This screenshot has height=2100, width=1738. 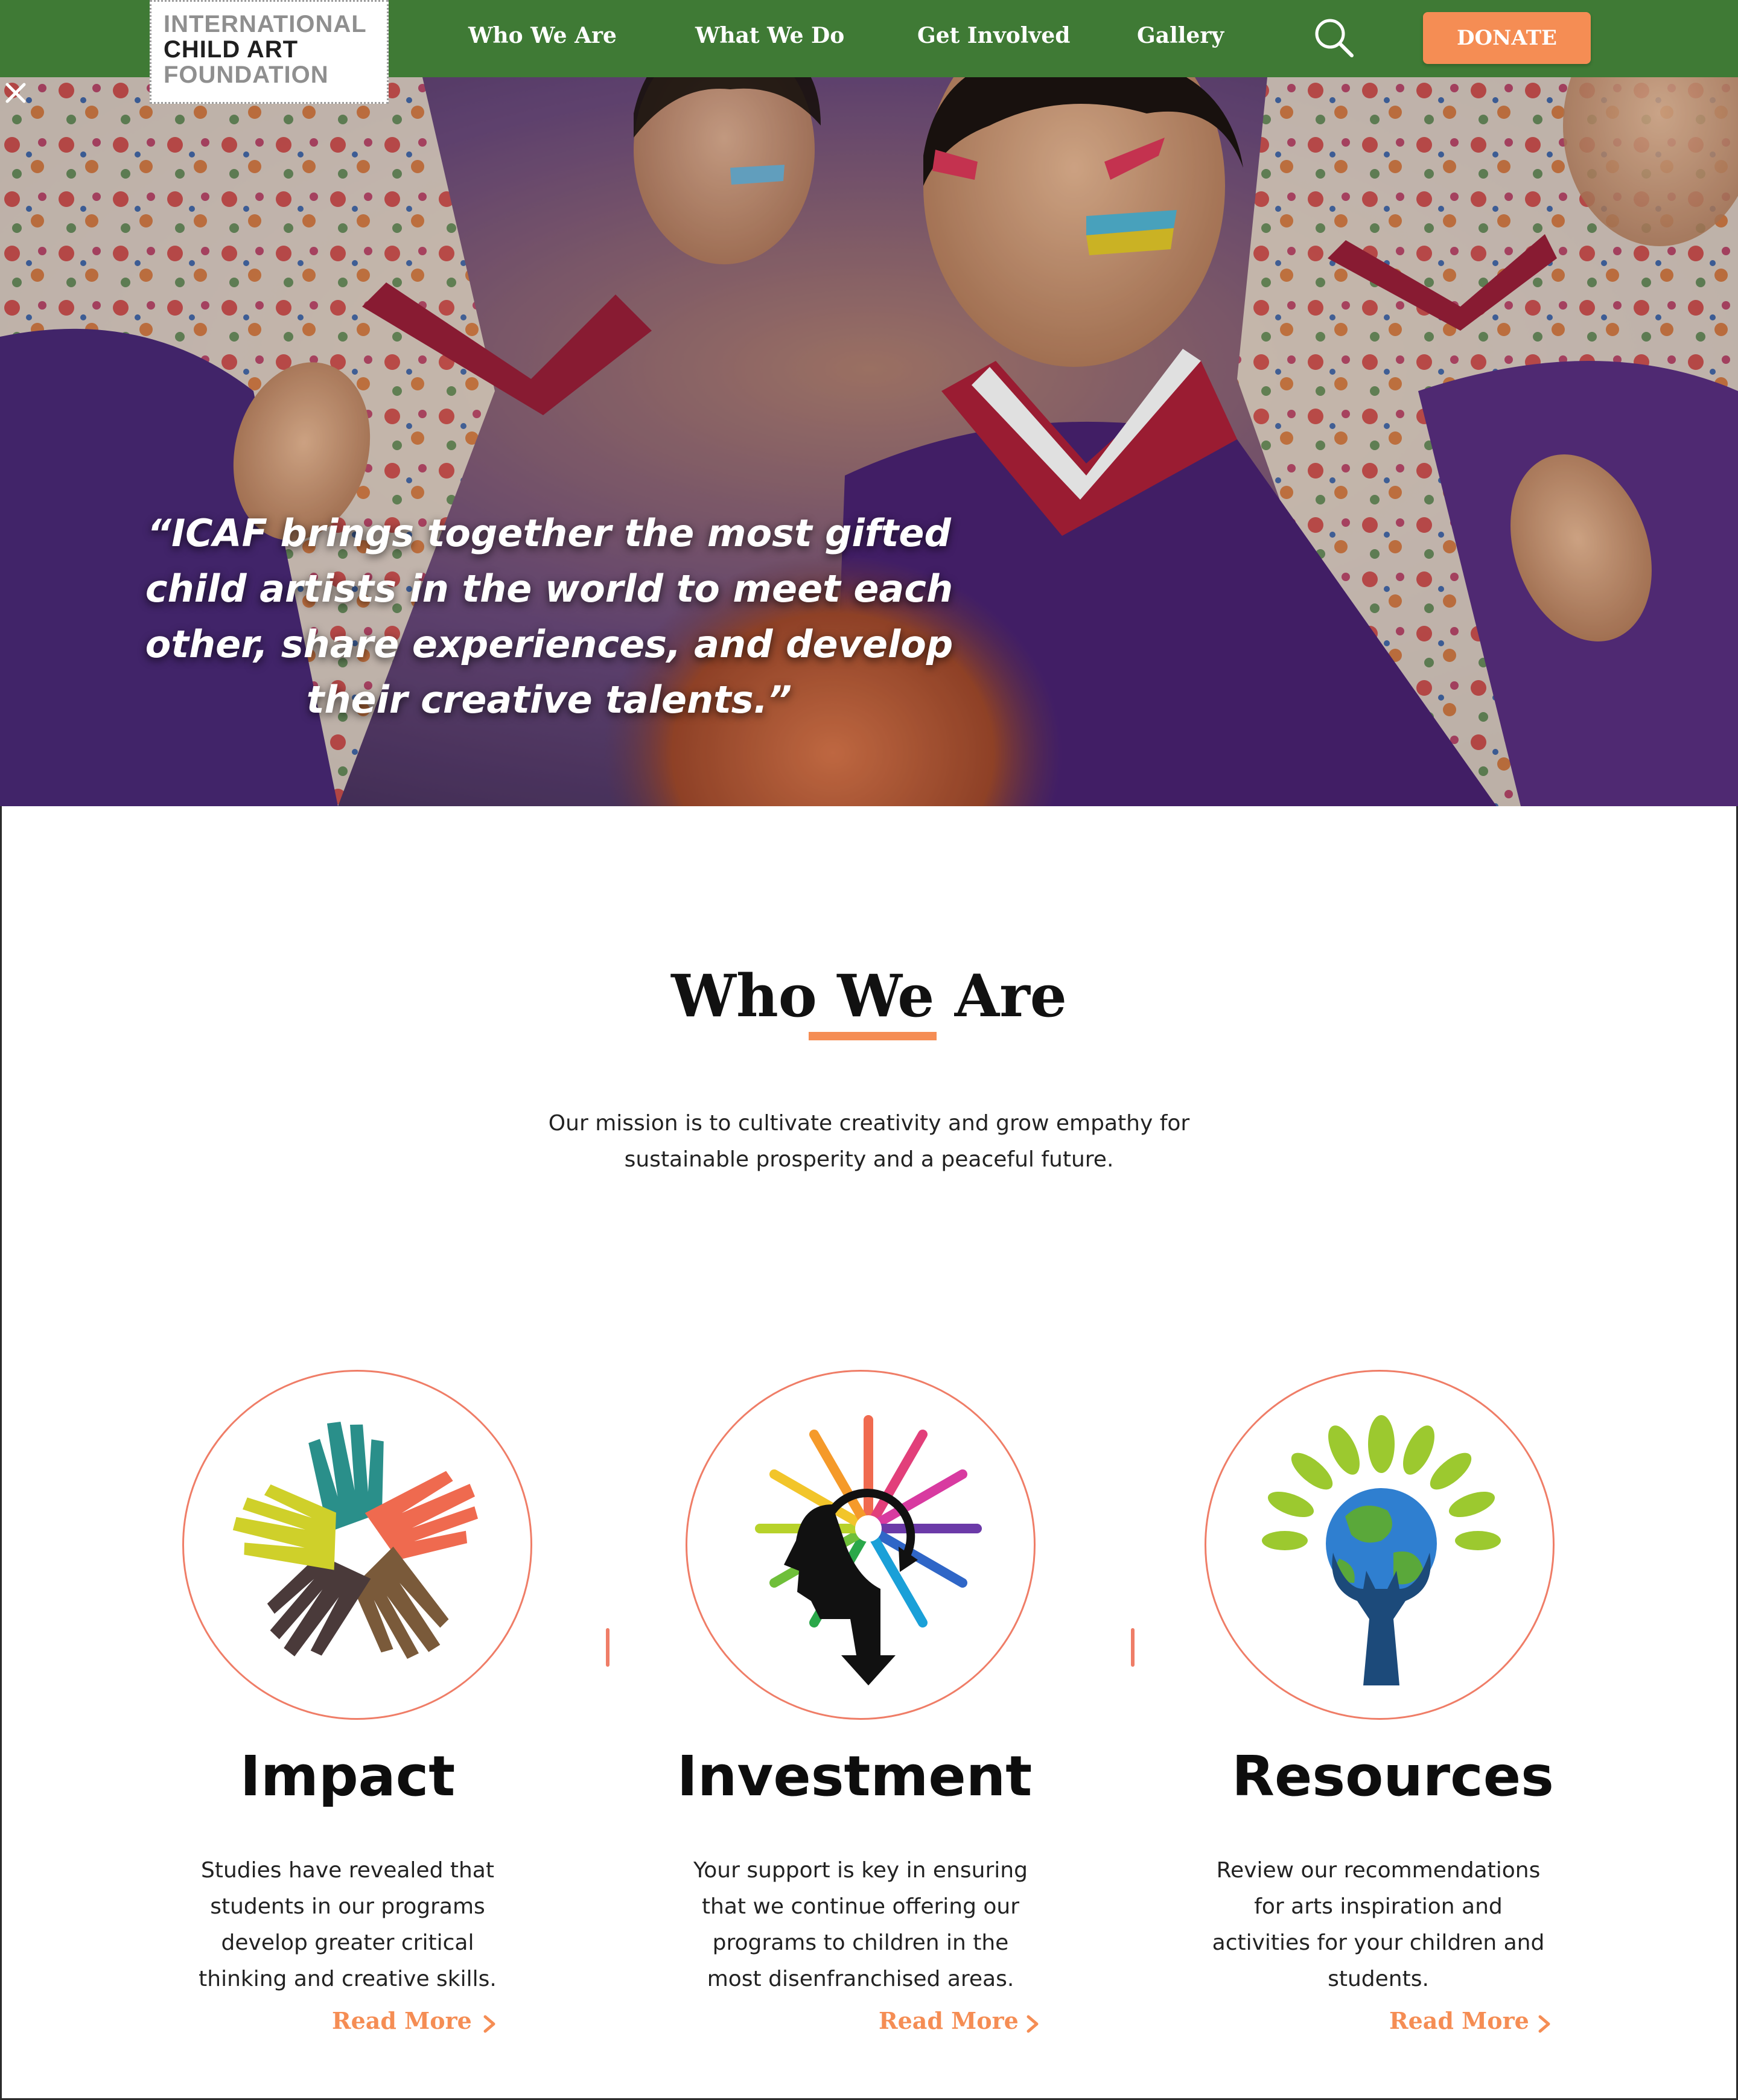 What do you see at coordinates (15, 93) in the screenshot?
I see `close-icon` at bounding box center [15, 93].